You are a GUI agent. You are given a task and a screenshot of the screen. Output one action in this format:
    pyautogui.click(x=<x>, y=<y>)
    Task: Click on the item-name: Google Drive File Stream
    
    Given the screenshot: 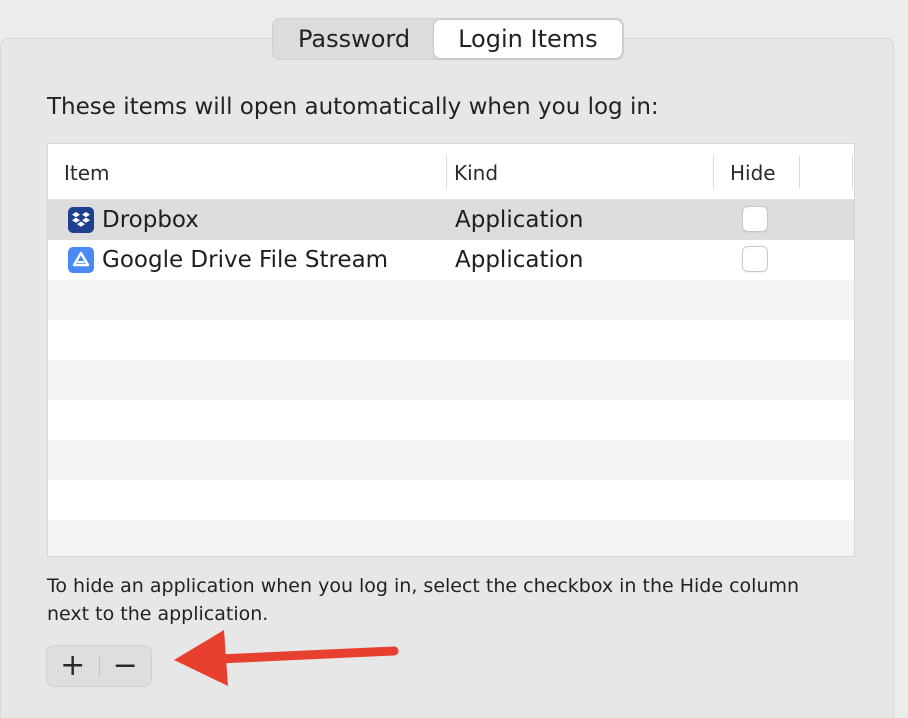 What is the action you would take?
    pyautogui.click(x=245, y=260)
    